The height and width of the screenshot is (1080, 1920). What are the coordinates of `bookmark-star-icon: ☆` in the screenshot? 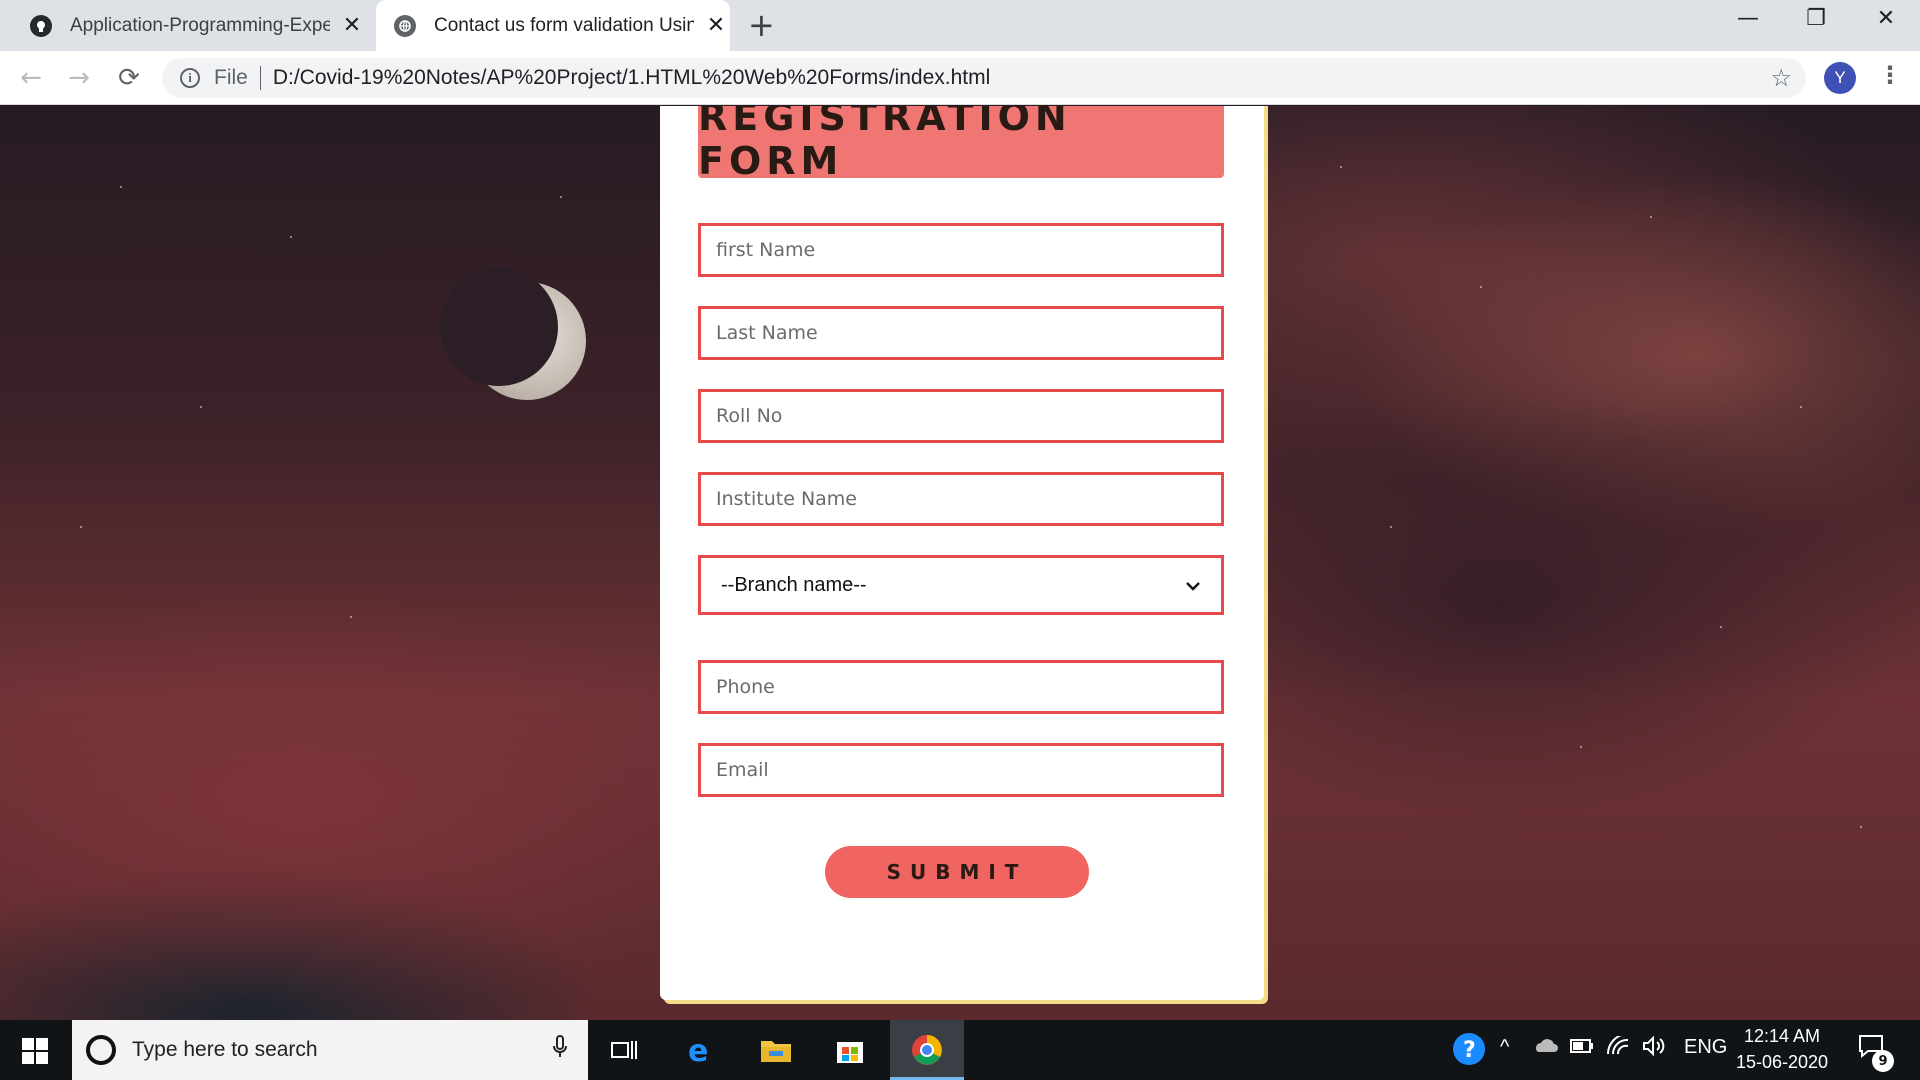 It's located at (1781, 78).